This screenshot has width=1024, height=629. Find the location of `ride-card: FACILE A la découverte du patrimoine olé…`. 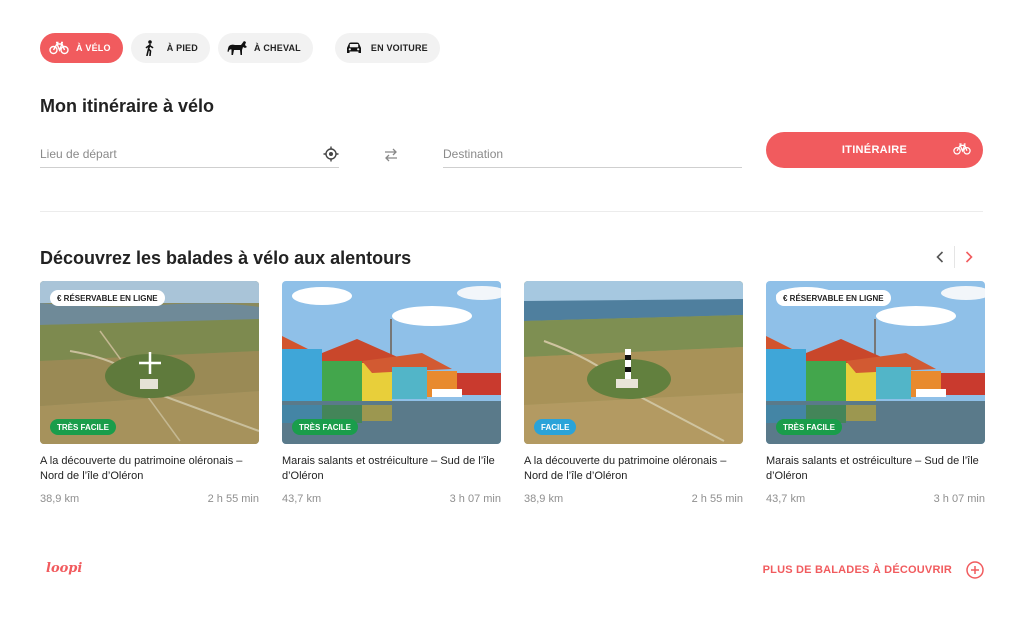

ride-card: FACILE A la découverte du patrimoine olé… is located at coordinates (633, 393).